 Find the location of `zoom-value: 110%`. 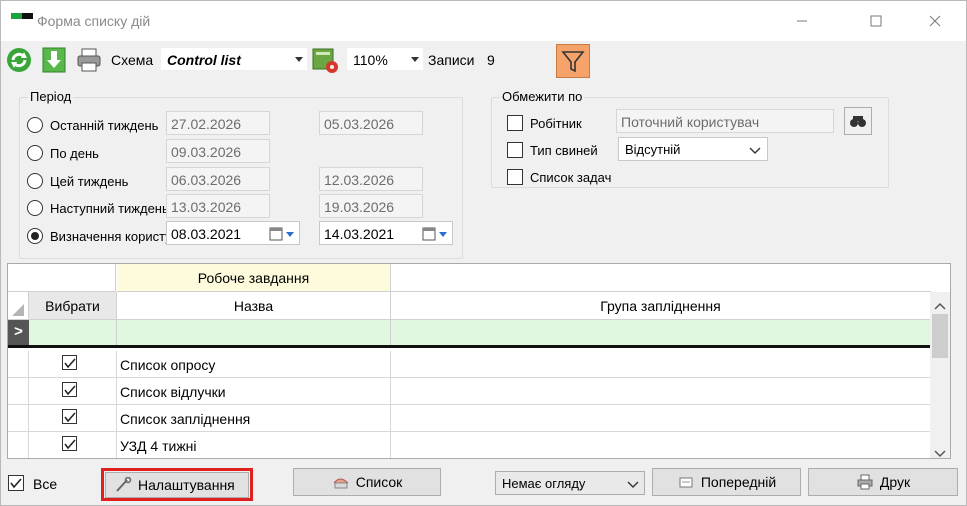

zoom-value: 110% is located at coordinates (370, 60).